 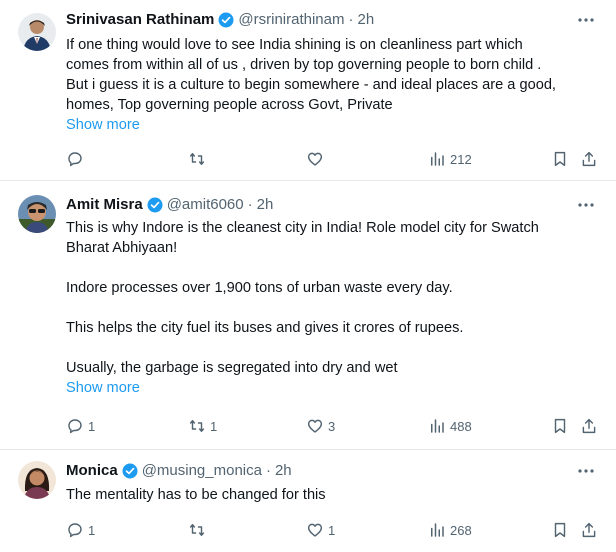 What do you see at coordinates (332, 530) in the screenshot?
I see `like-count: 1` at bounding box center [332, 530].